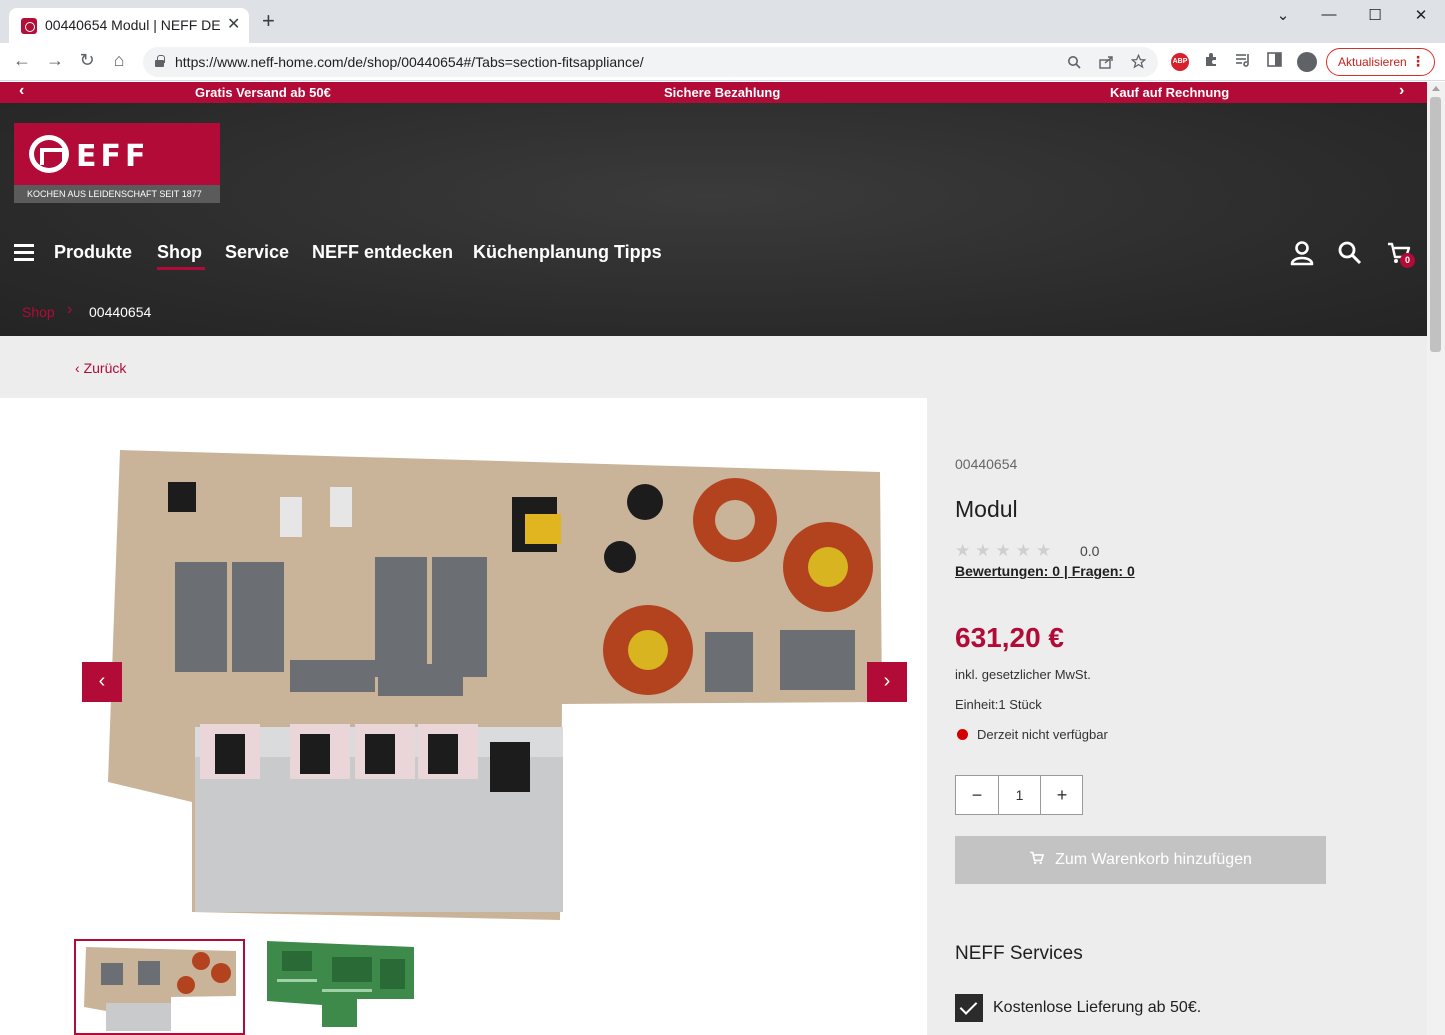  I want to click on forward-arrow-icon: →, so click(55, 60).